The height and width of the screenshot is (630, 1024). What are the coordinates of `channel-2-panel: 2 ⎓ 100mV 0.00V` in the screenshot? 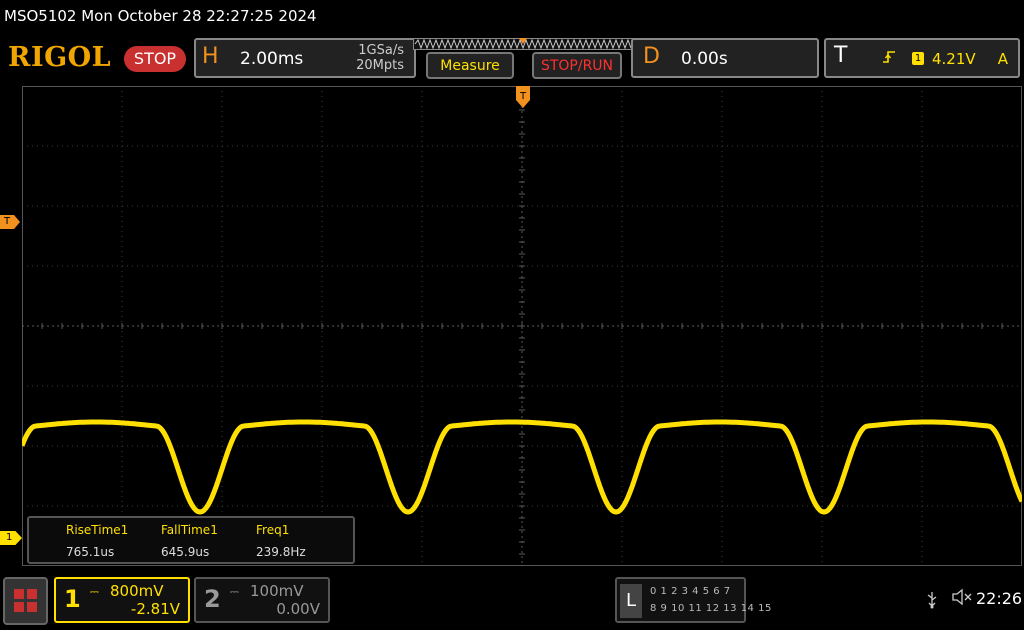 It's located at (262, 600).